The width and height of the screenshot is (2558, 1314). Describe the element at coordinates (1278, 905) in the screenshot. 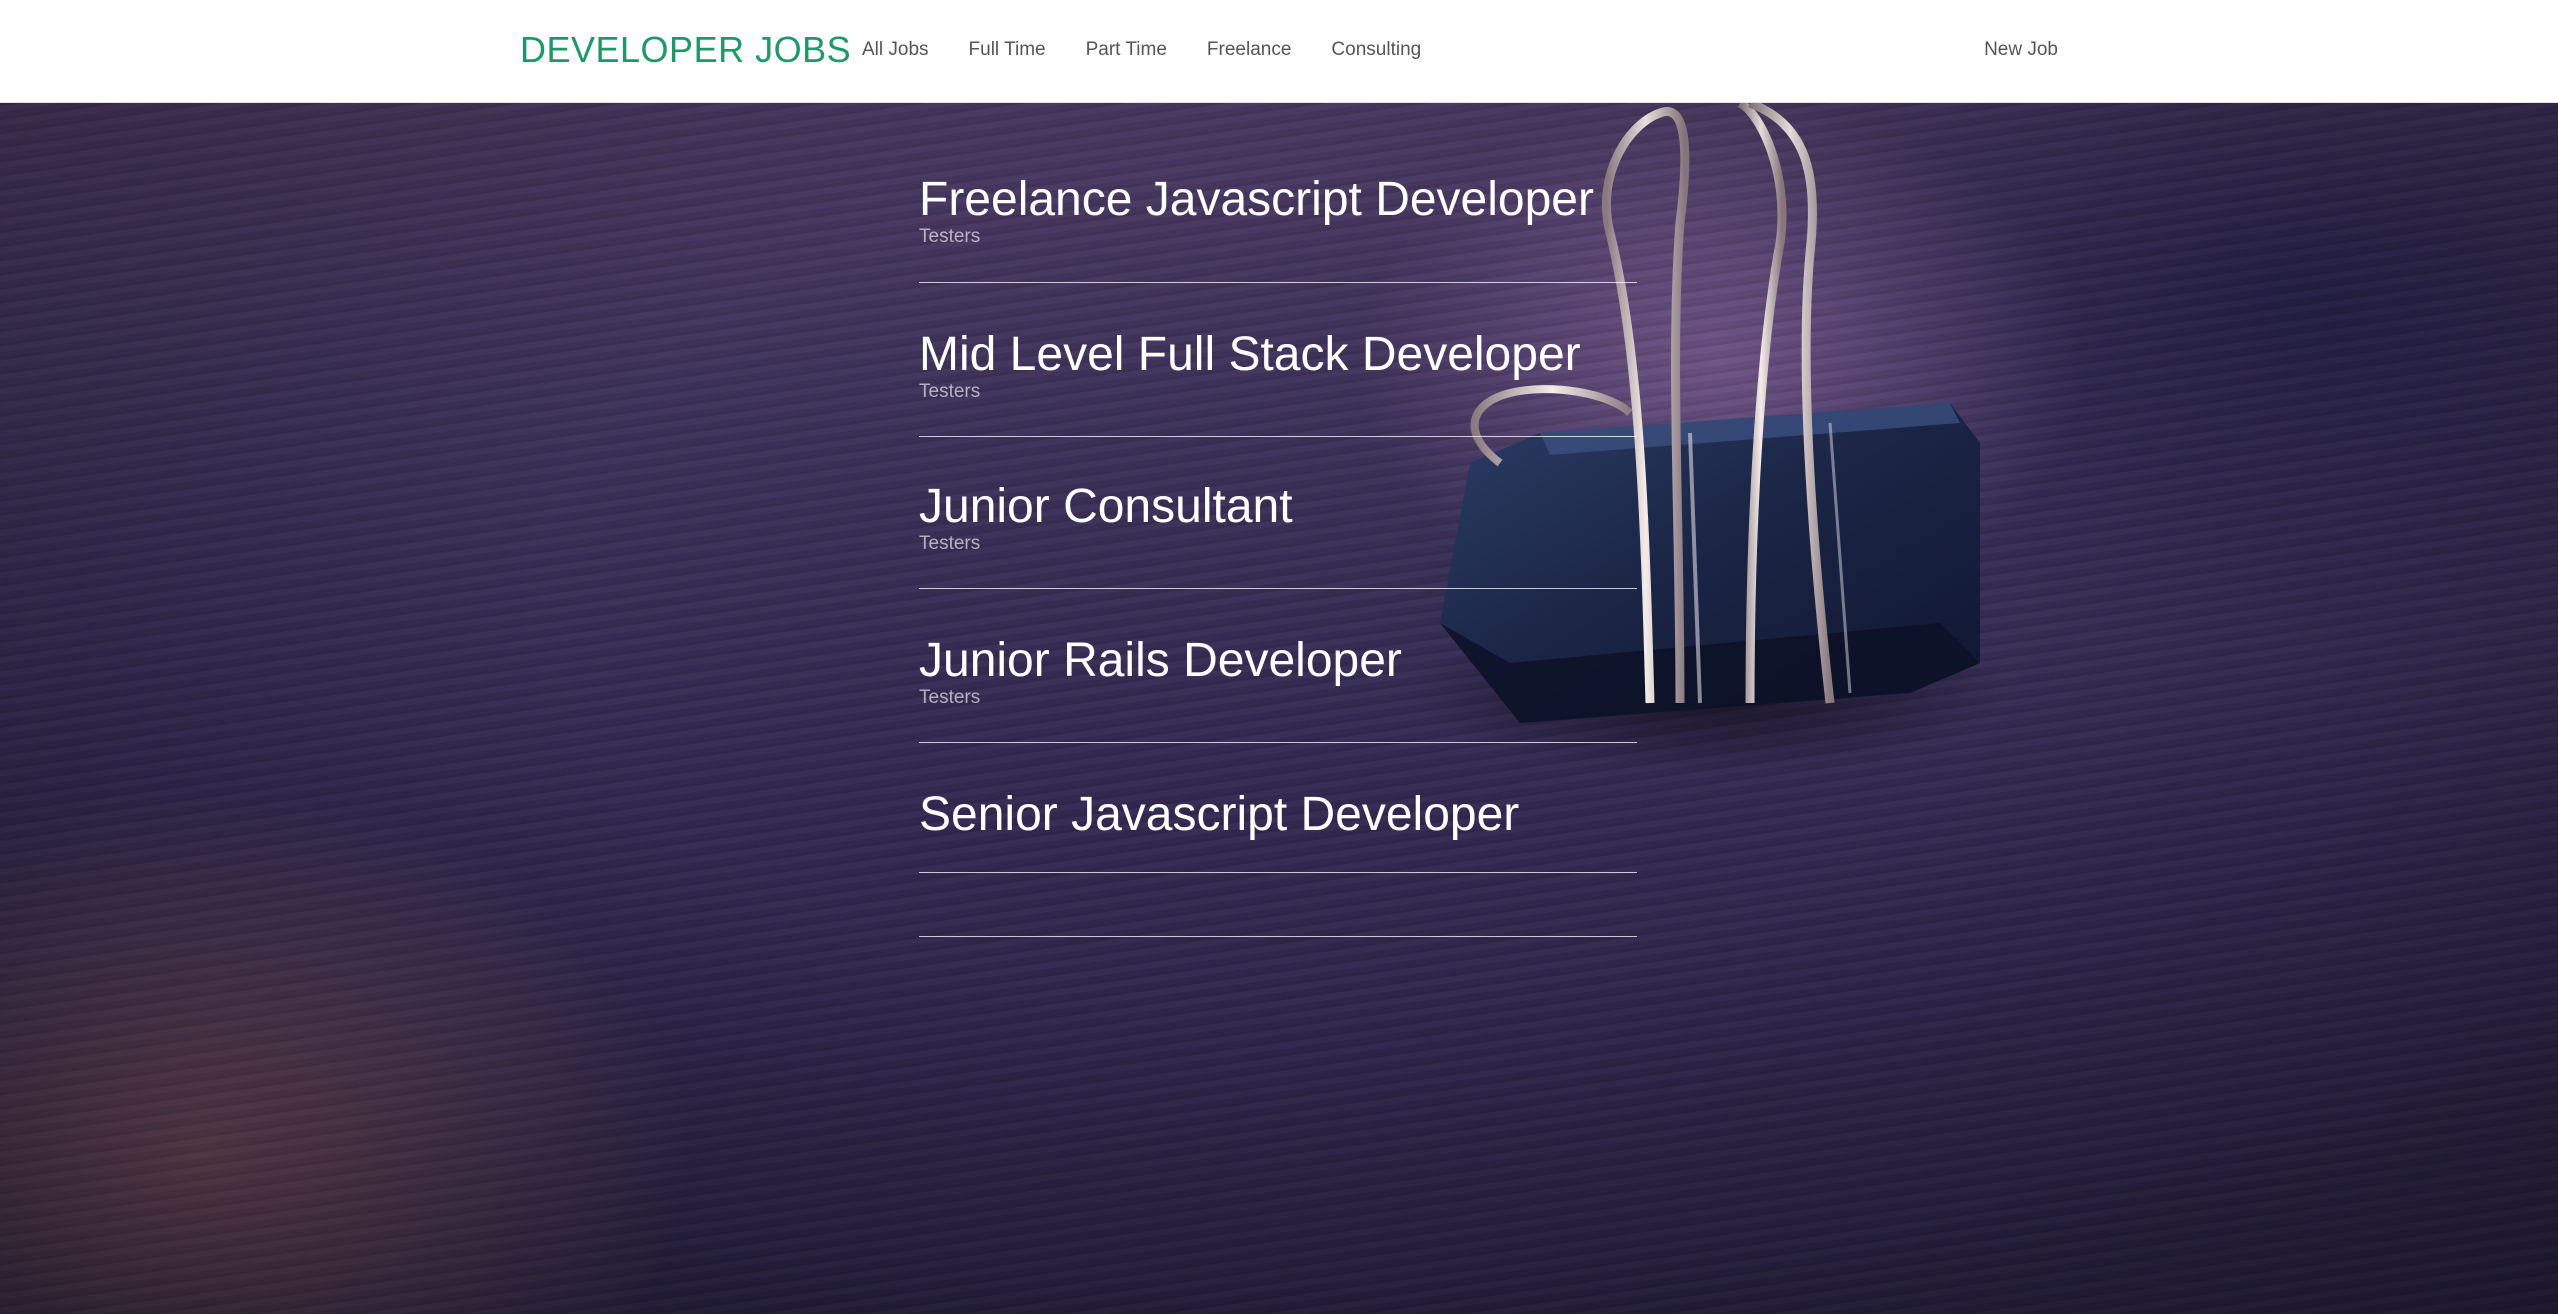

I see `job-list-item-empty` at that location.